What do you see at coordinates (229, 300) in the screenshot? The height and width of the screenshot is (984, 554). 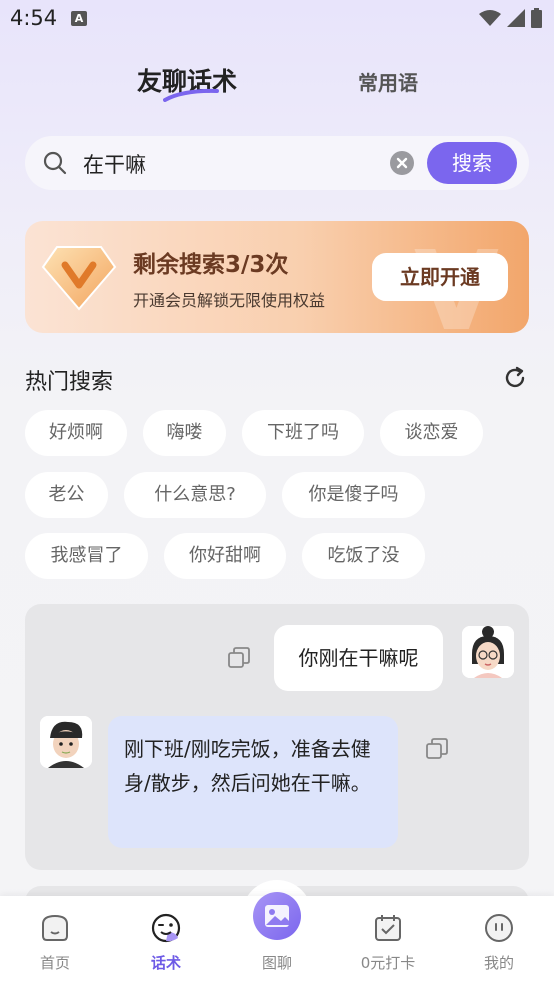 I see `banner-subtitle: 开通会员解锁无限使用权益` at bounding box center [229, 300].